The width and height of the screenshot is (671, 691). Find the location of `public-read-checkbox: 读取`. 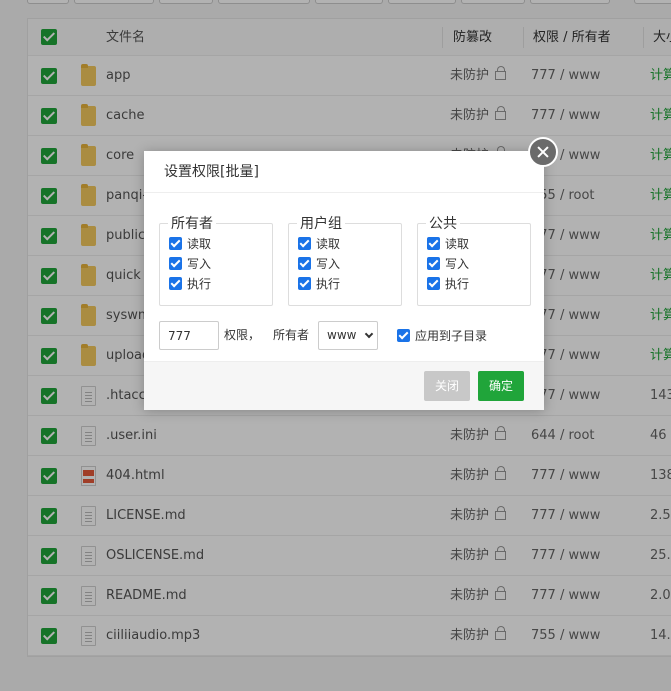

public-read-checkbox: 读取 is located at coordinates (478, 243).